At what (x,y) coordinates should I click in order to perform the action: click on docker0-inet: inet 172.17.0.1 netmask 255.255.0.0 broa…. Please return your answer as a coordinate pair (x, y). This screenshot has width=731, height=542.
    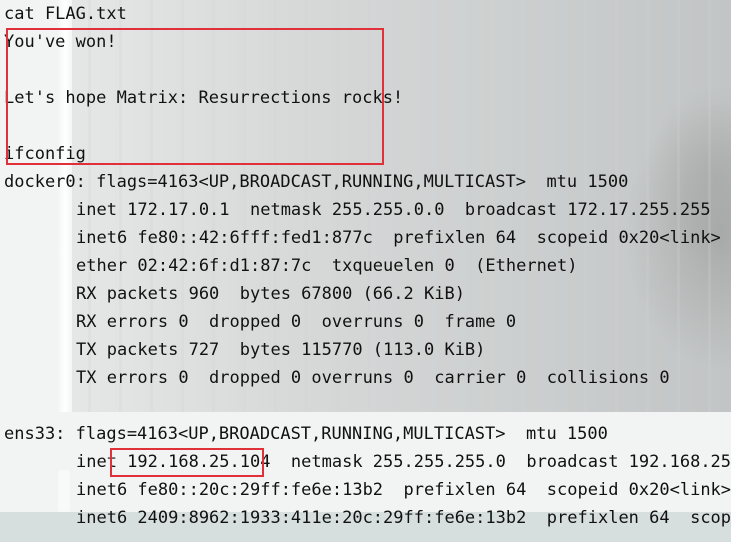
    Looking at the image, I should click on (393, 210).